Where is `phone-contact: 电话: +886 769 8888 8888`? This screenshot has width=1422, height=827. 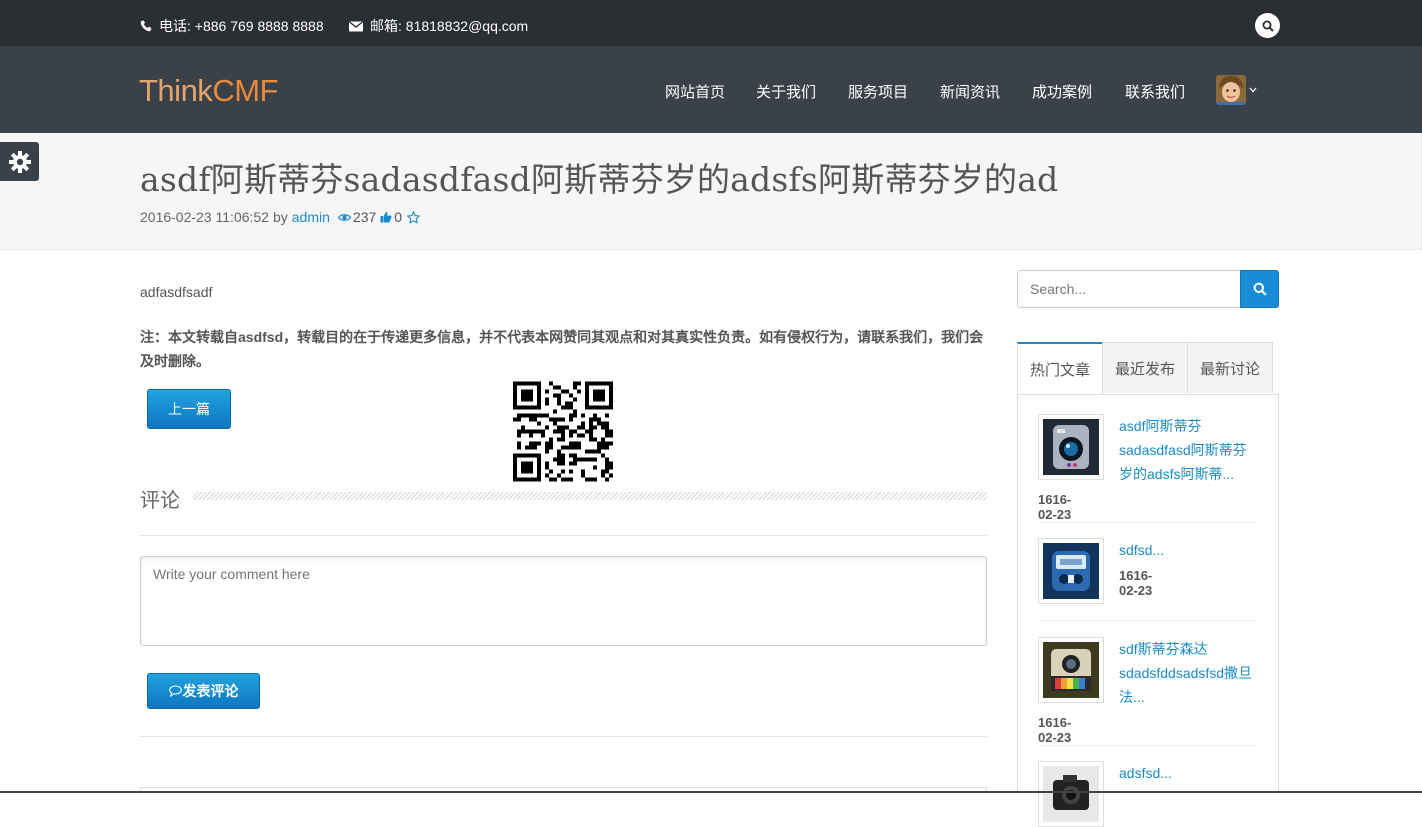 phone-contact: 电话: +886 769 8888 8888 is located at coordinates (232, 26).